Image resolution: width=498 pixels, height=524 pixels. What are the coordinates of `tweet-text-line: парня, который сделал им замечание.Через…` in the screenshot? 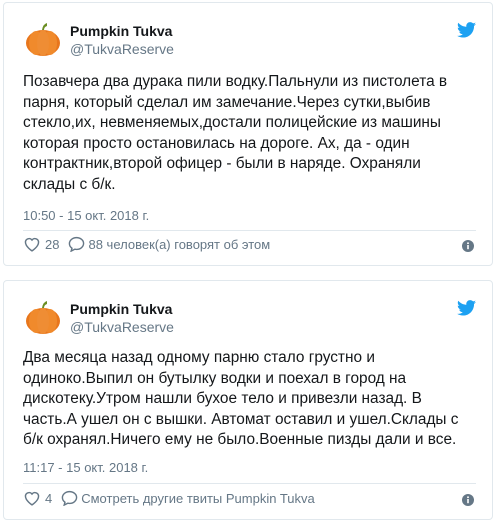 It's located at (227, 102).